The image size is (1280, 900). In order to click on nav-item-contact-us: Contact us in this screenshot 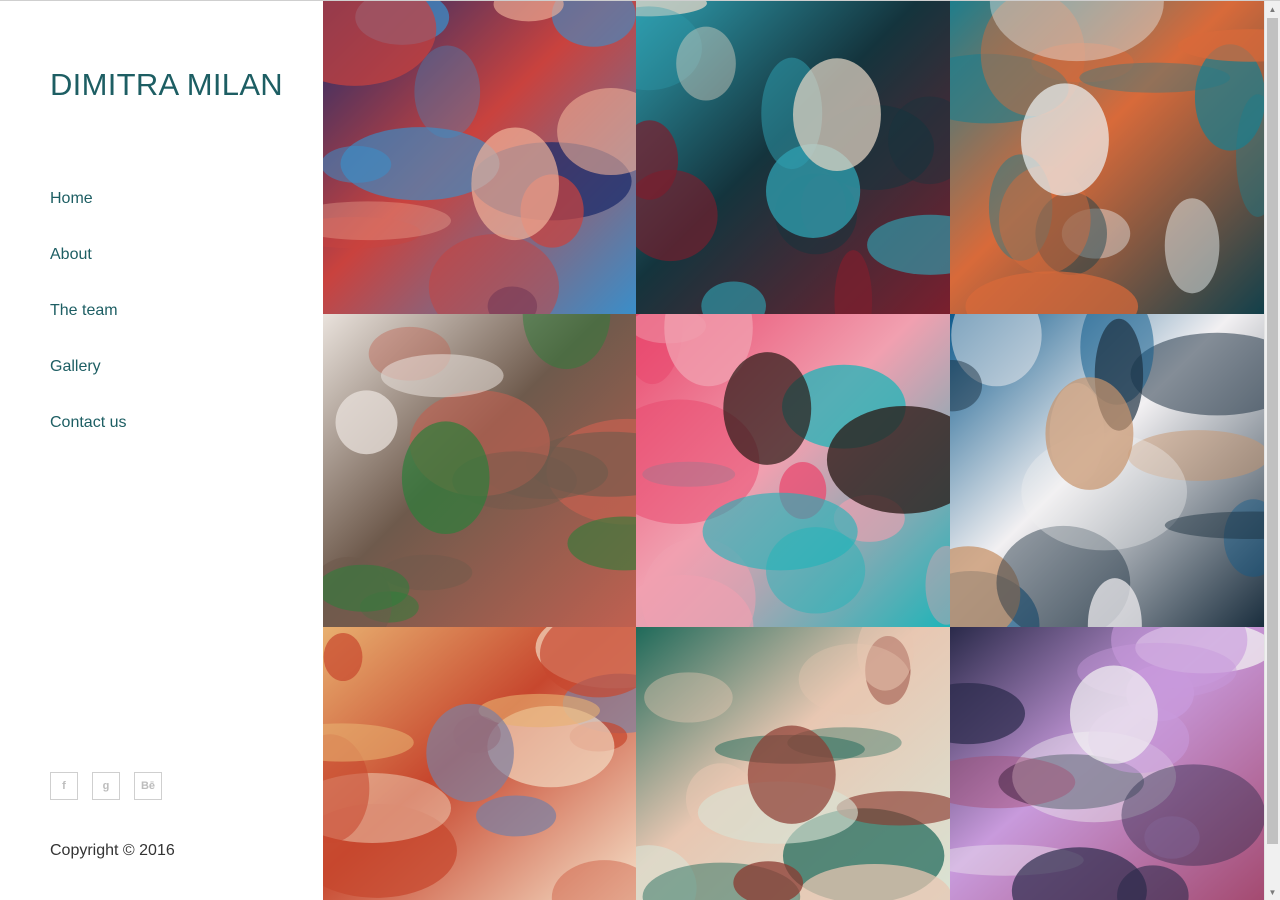, I will do `click(88, 440)`.